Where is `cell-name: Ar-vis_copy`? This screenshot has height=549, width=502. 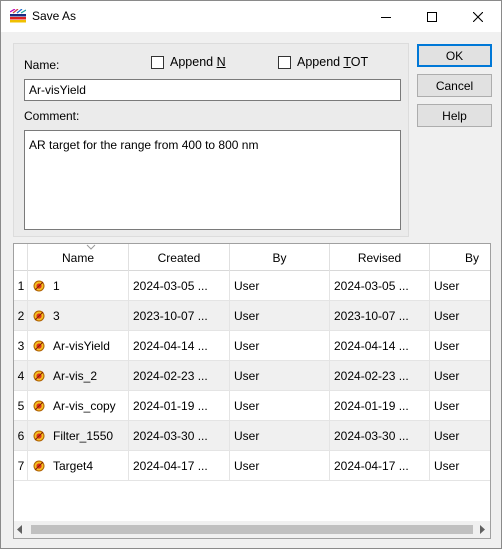
cell-name: Ar-vis_copy is located at coordinates (78, 406).